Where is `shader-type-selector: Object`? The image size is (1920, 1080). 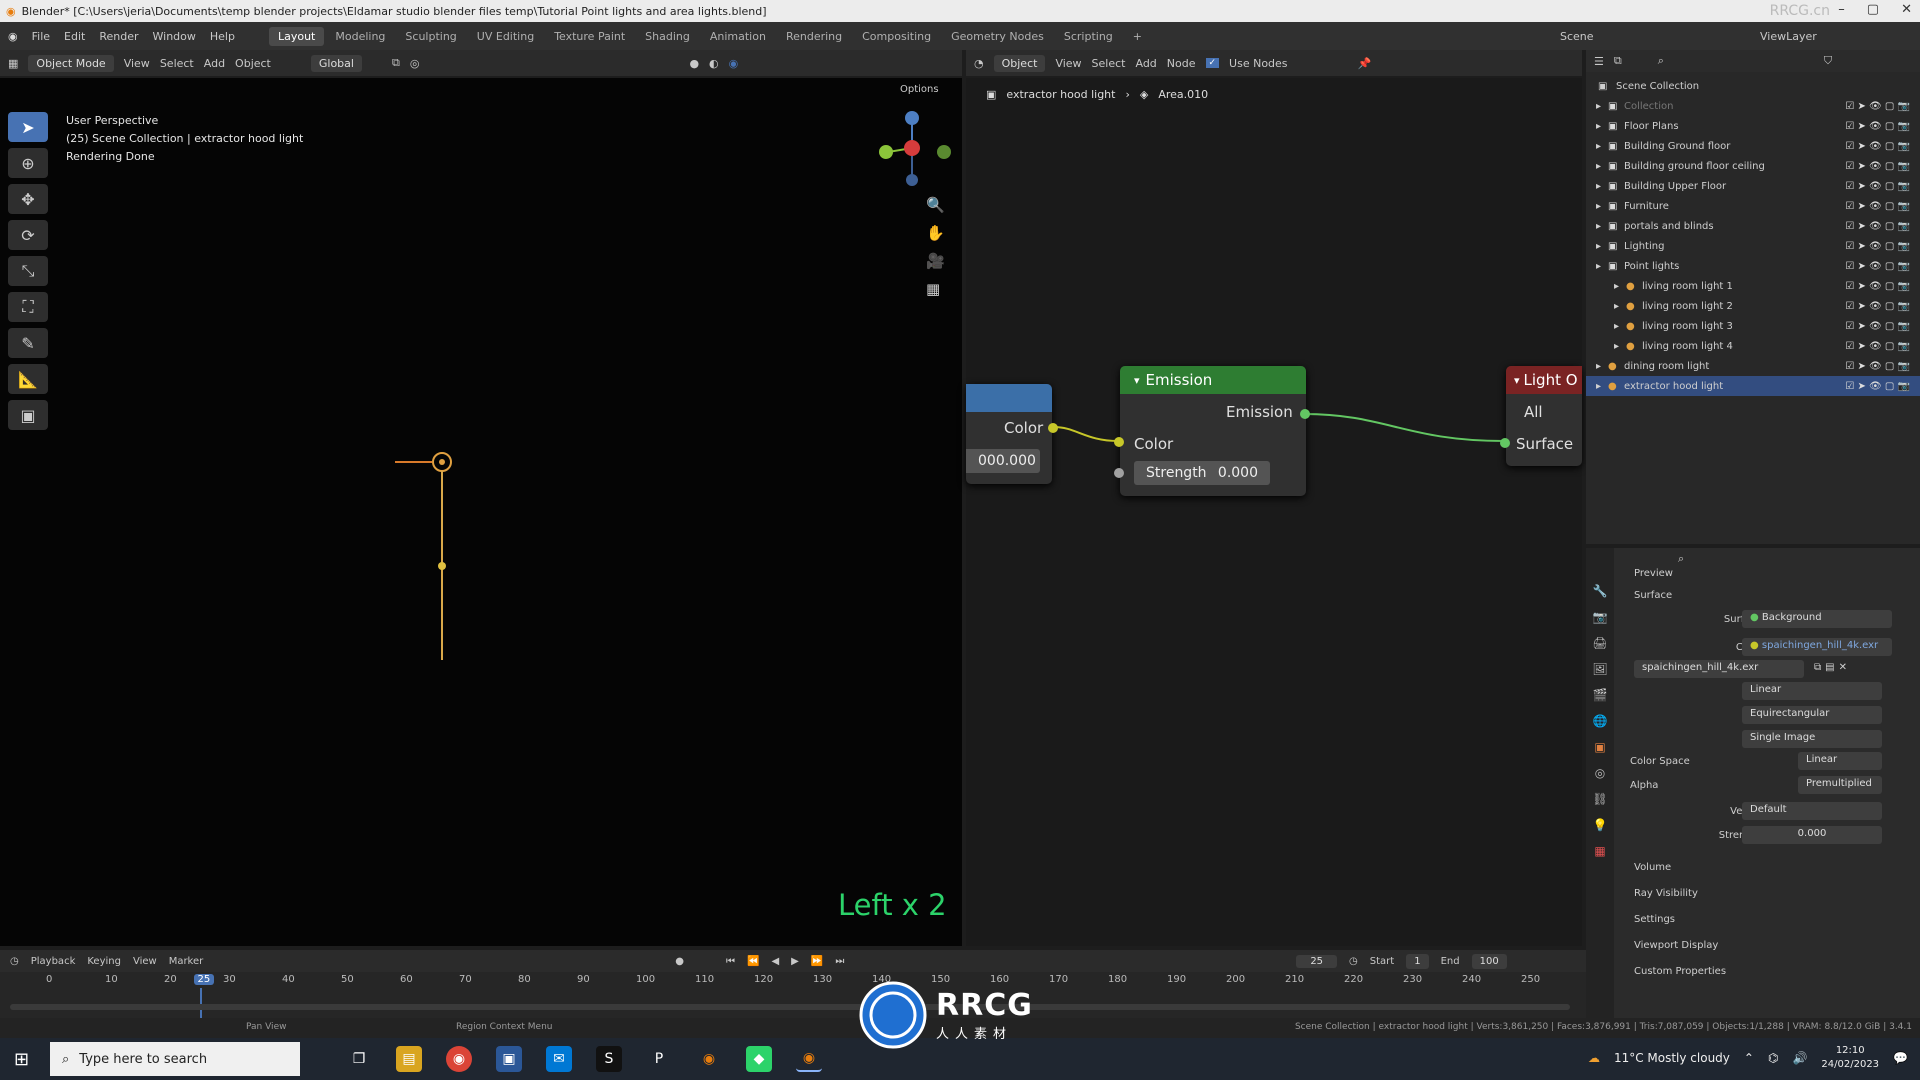 shader-type-selector: Object is located at coordinates (1019, 63).